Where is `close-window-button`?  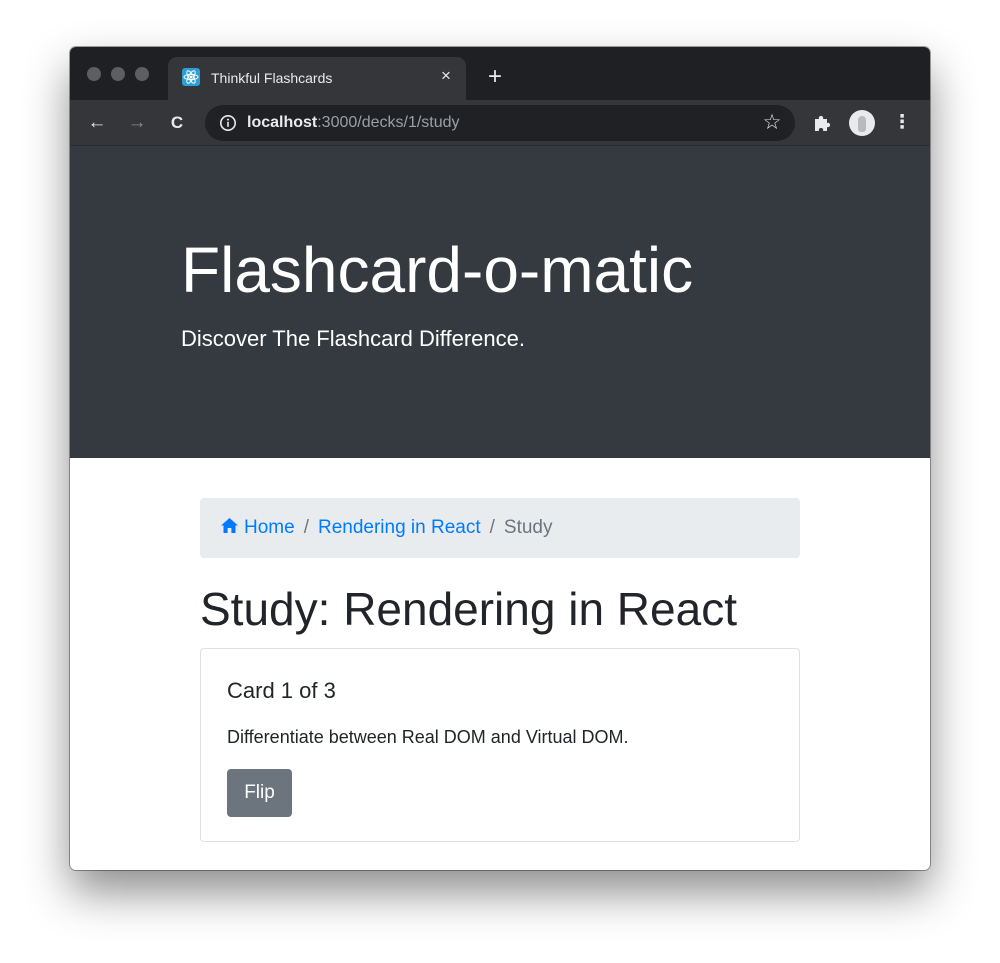
close-window-button is located at coordinates (94, 74).